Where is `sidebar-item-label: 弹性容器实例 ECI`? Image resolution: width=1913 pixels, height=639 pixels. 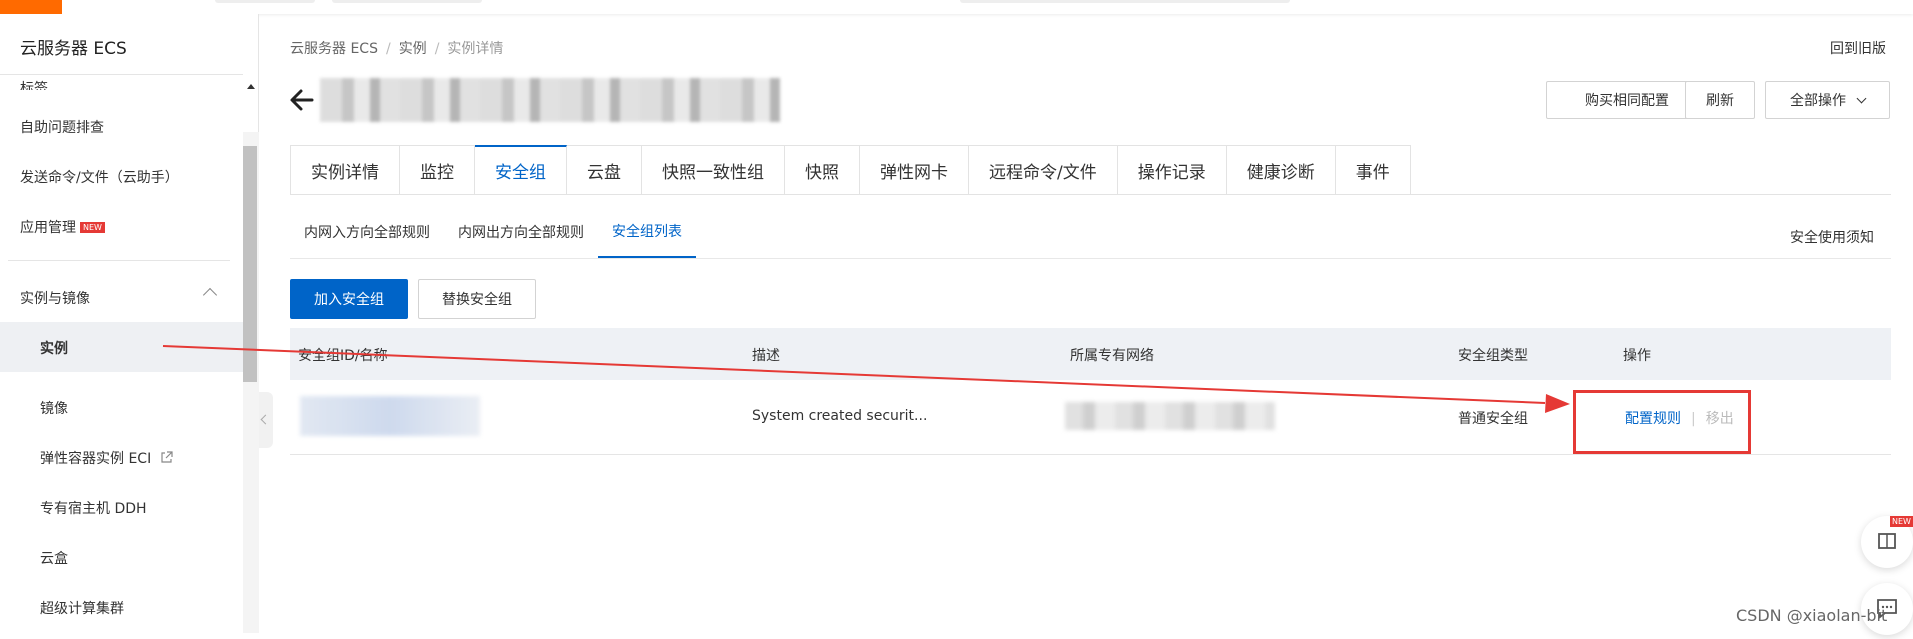 sidebar-item-label: 弹性容器实例 ECI is located at coordinates (96, 459).